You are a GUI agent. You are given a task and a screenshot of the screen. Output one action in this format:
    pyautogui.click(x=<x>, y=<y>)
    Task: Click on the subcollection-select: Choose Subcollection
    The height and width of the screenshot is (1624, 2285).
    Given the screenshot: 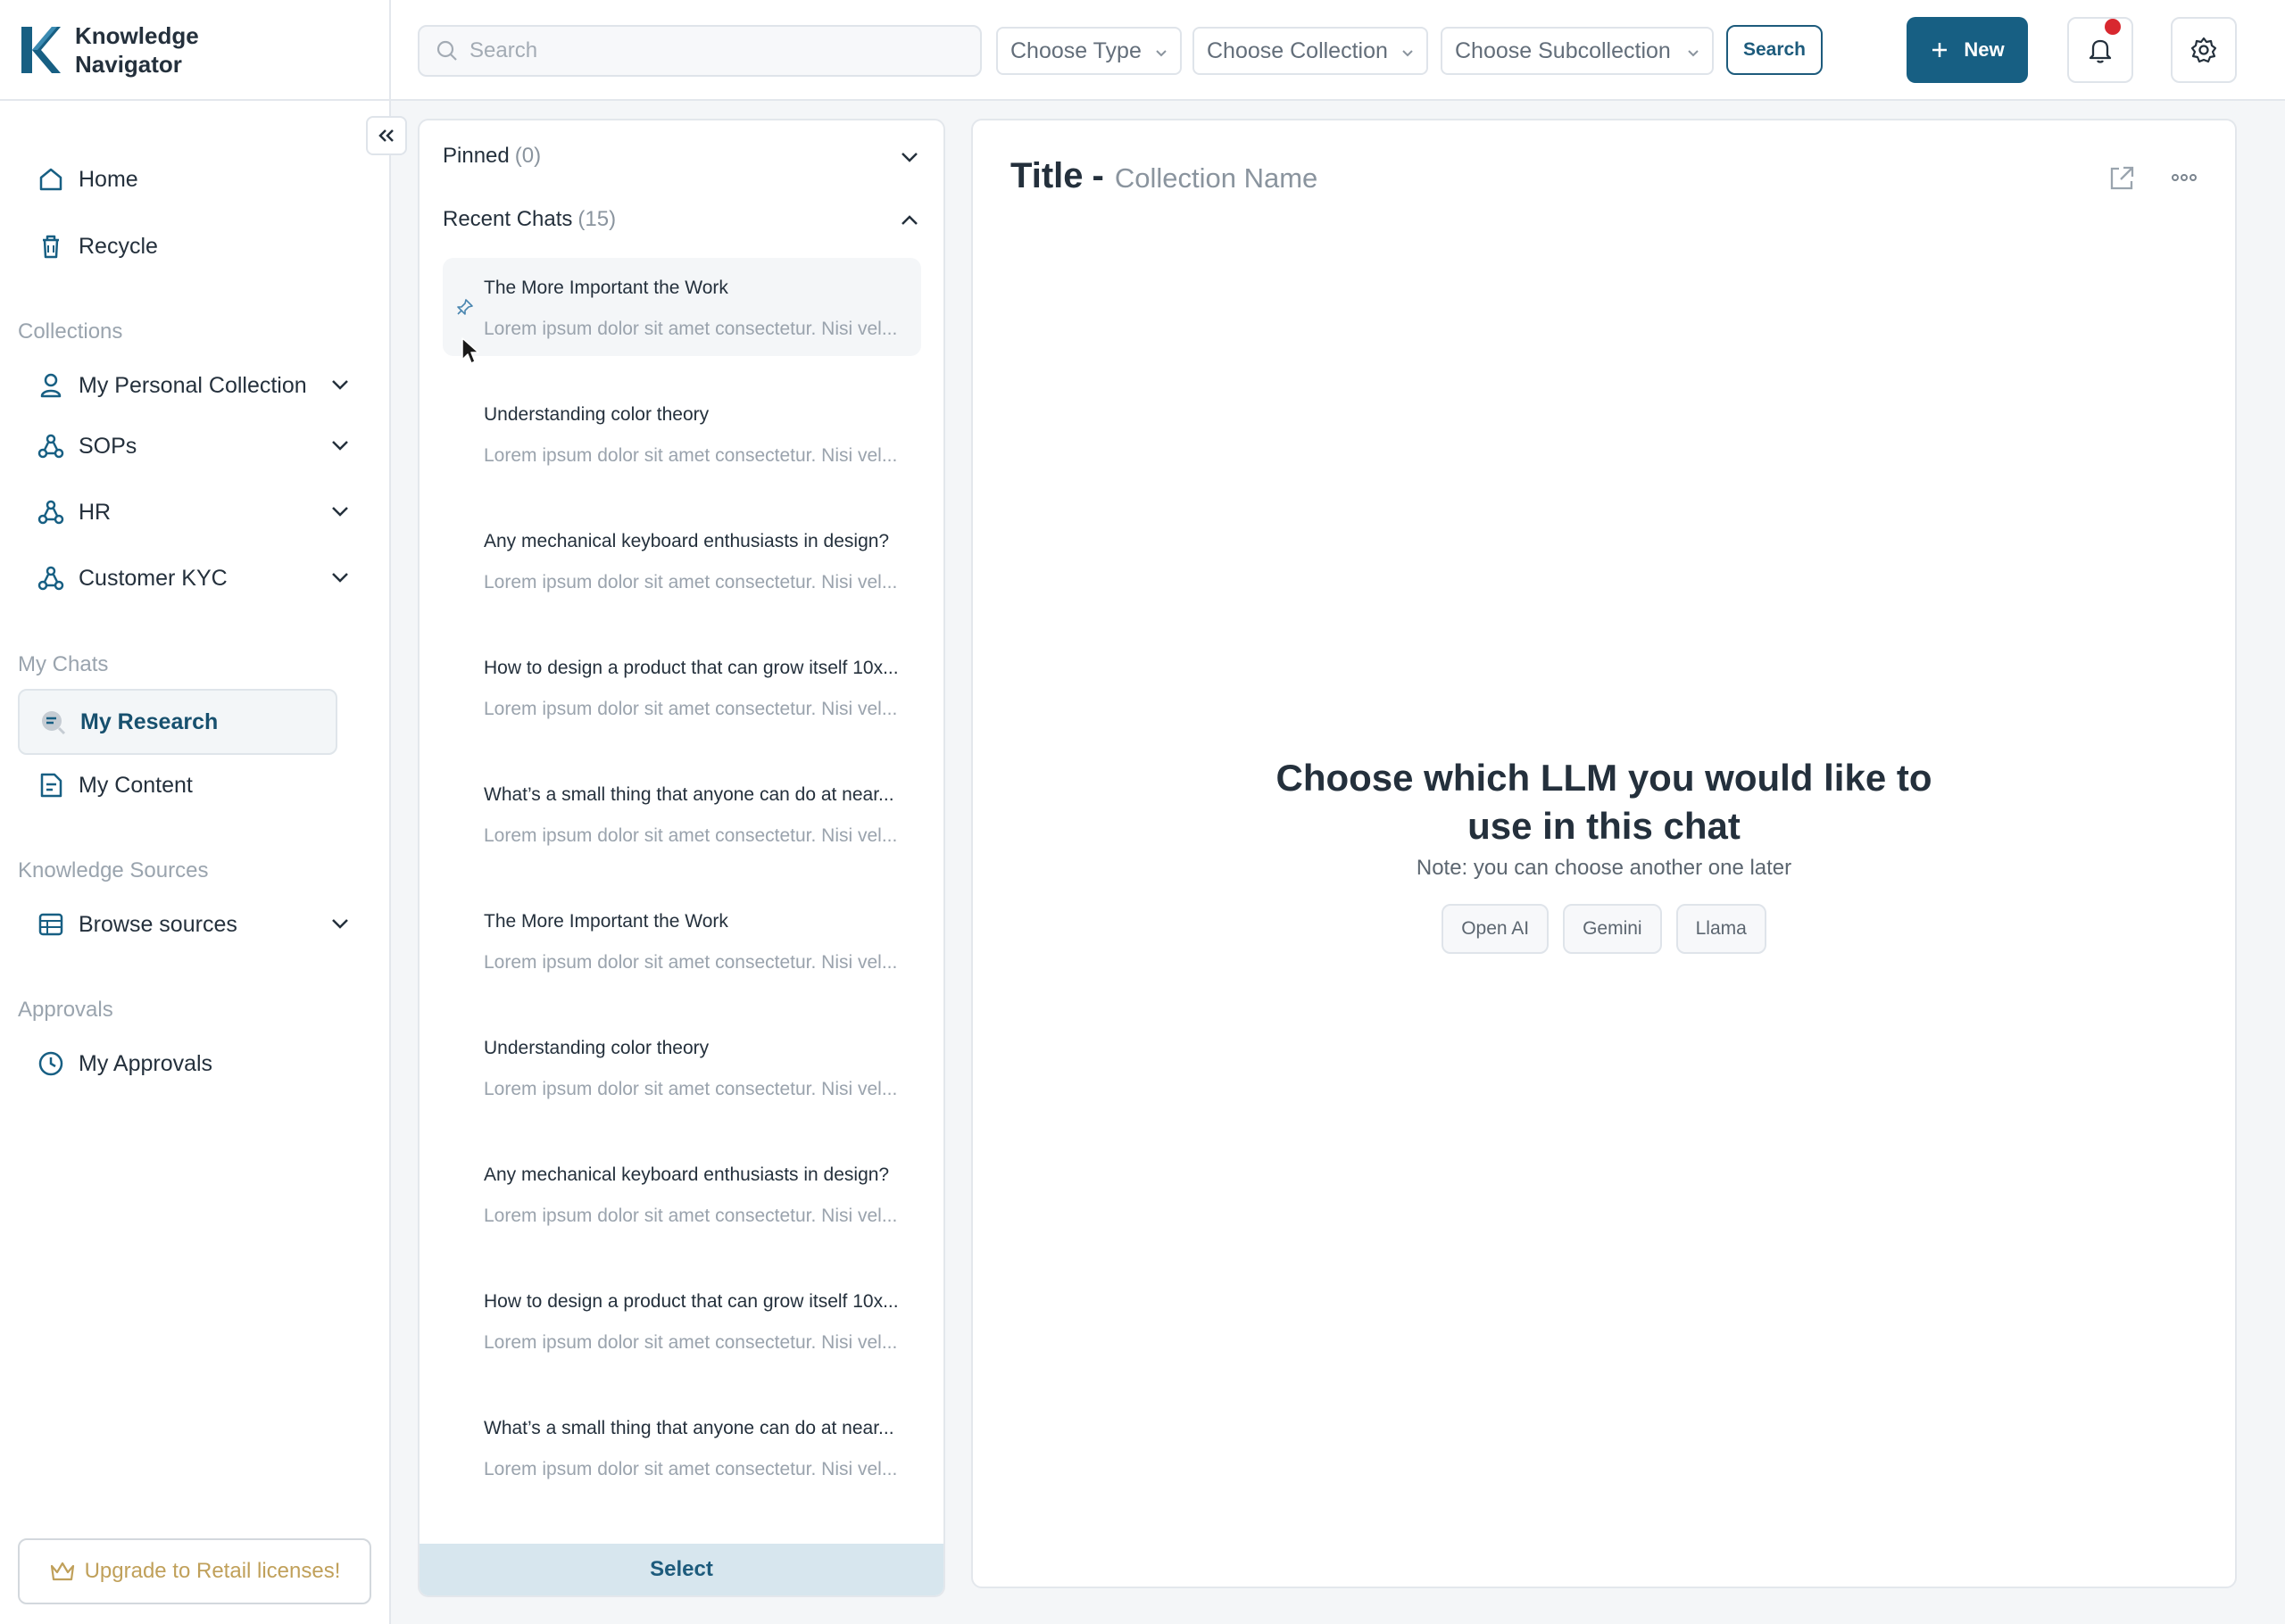 What is the action you would take?
    pyautogui.click(x=1577, y=51)
    